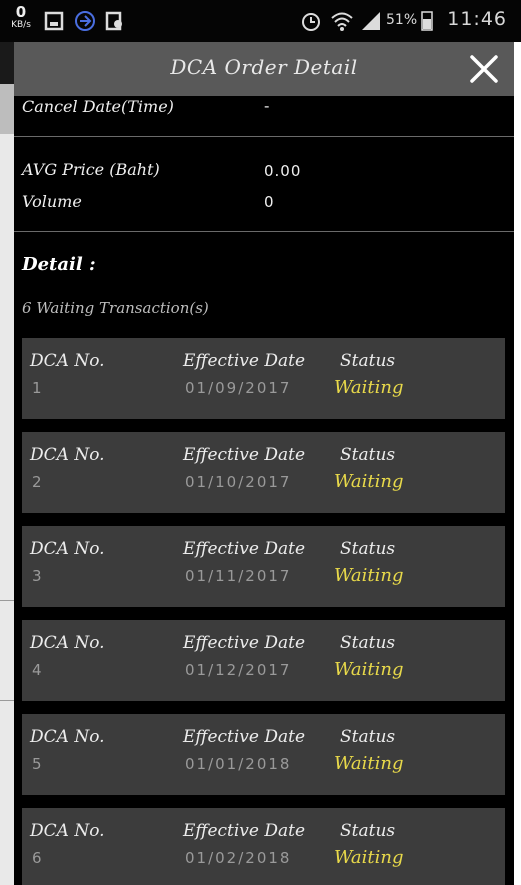 The width and height of the screenshot is (521, 885). I want to click on effective-date-value: 01/01/2018, so click(238, 764).